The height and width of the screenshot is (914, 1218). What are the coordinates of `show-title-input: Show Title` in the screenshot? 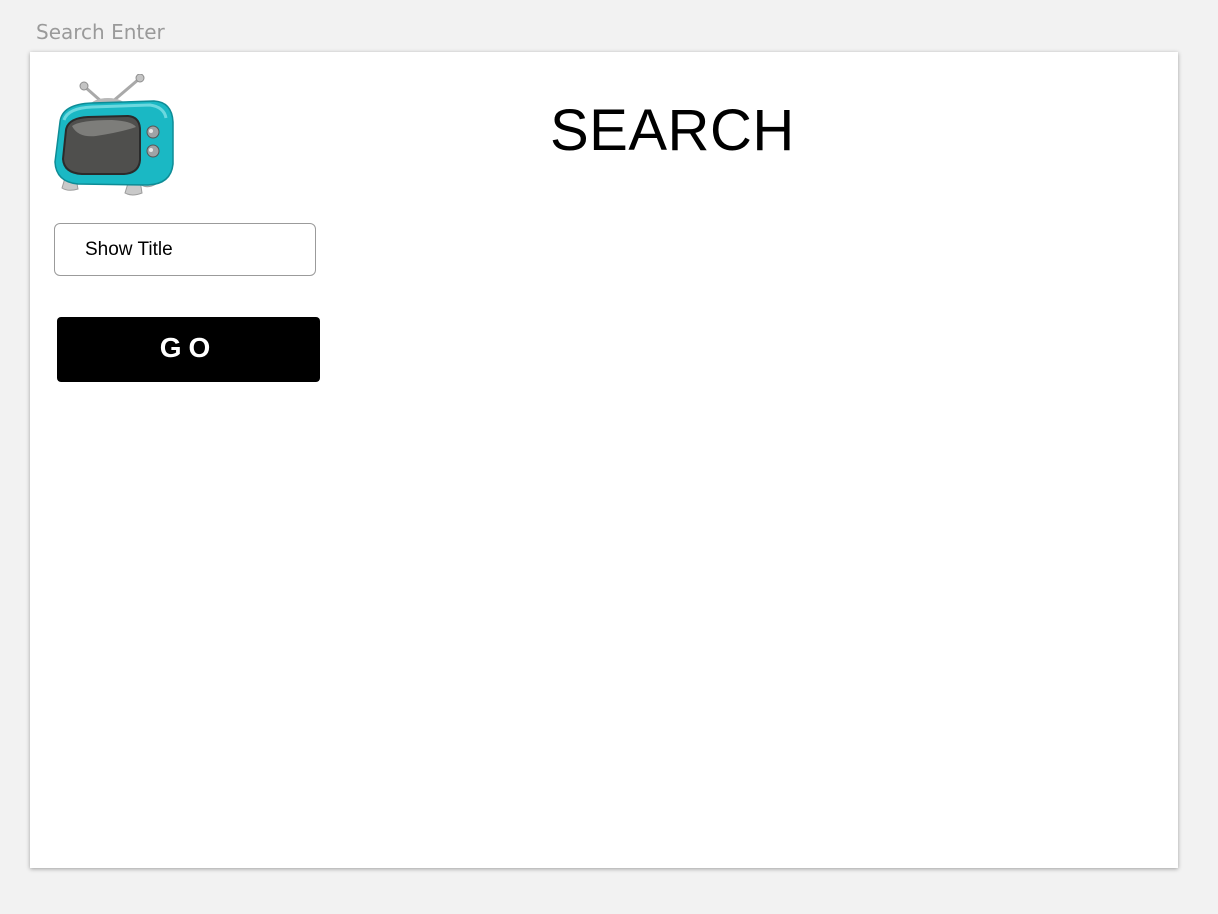 It's located at (185, 249).